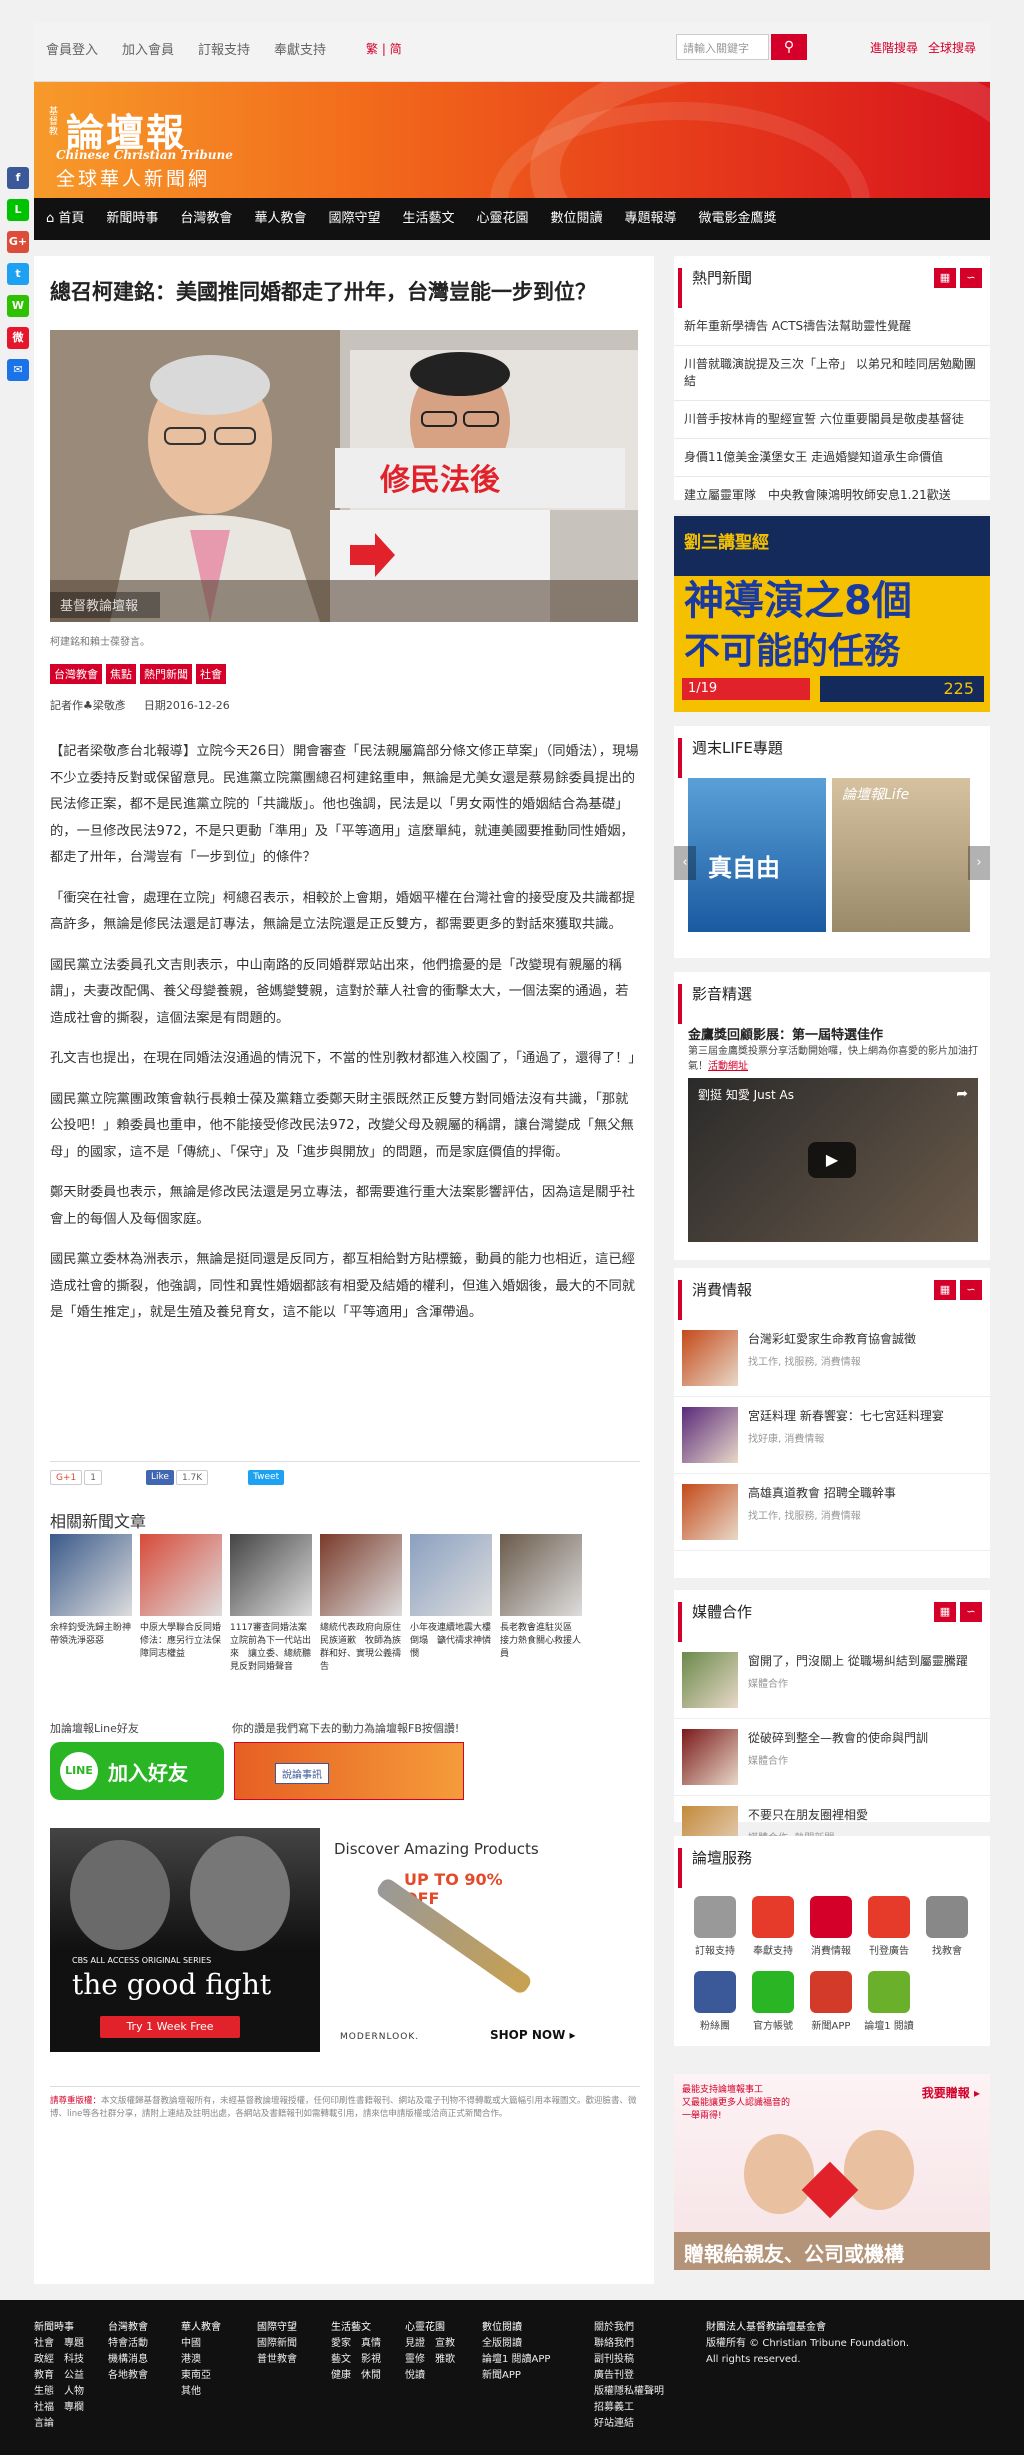 This screenshot has height=2455, width=1024. I want to click on nav-taiwan-church: 台灣教會, so click(206, 219).